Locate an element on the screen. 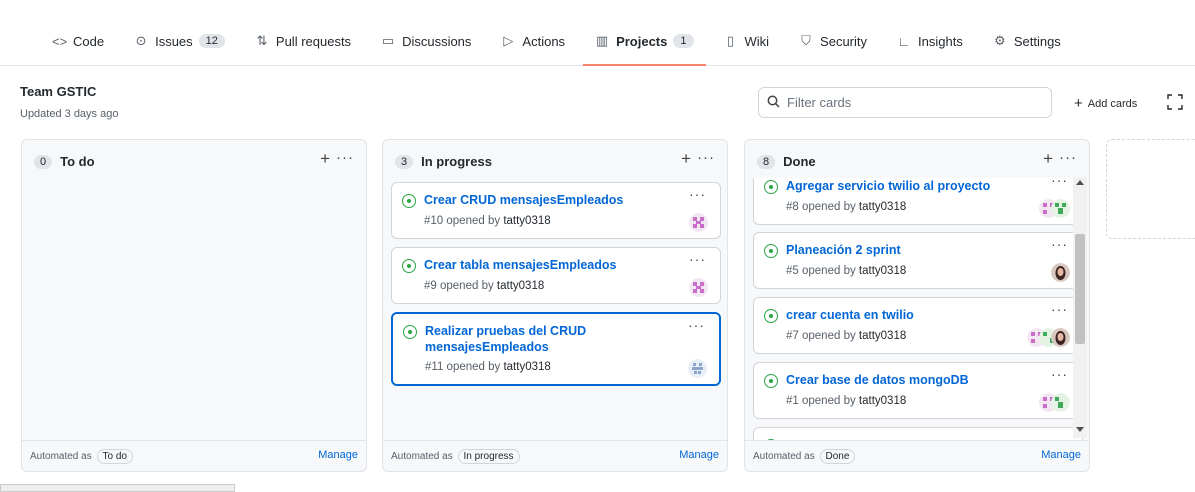  issue-number: #8 is located at coordinates (792, 207).